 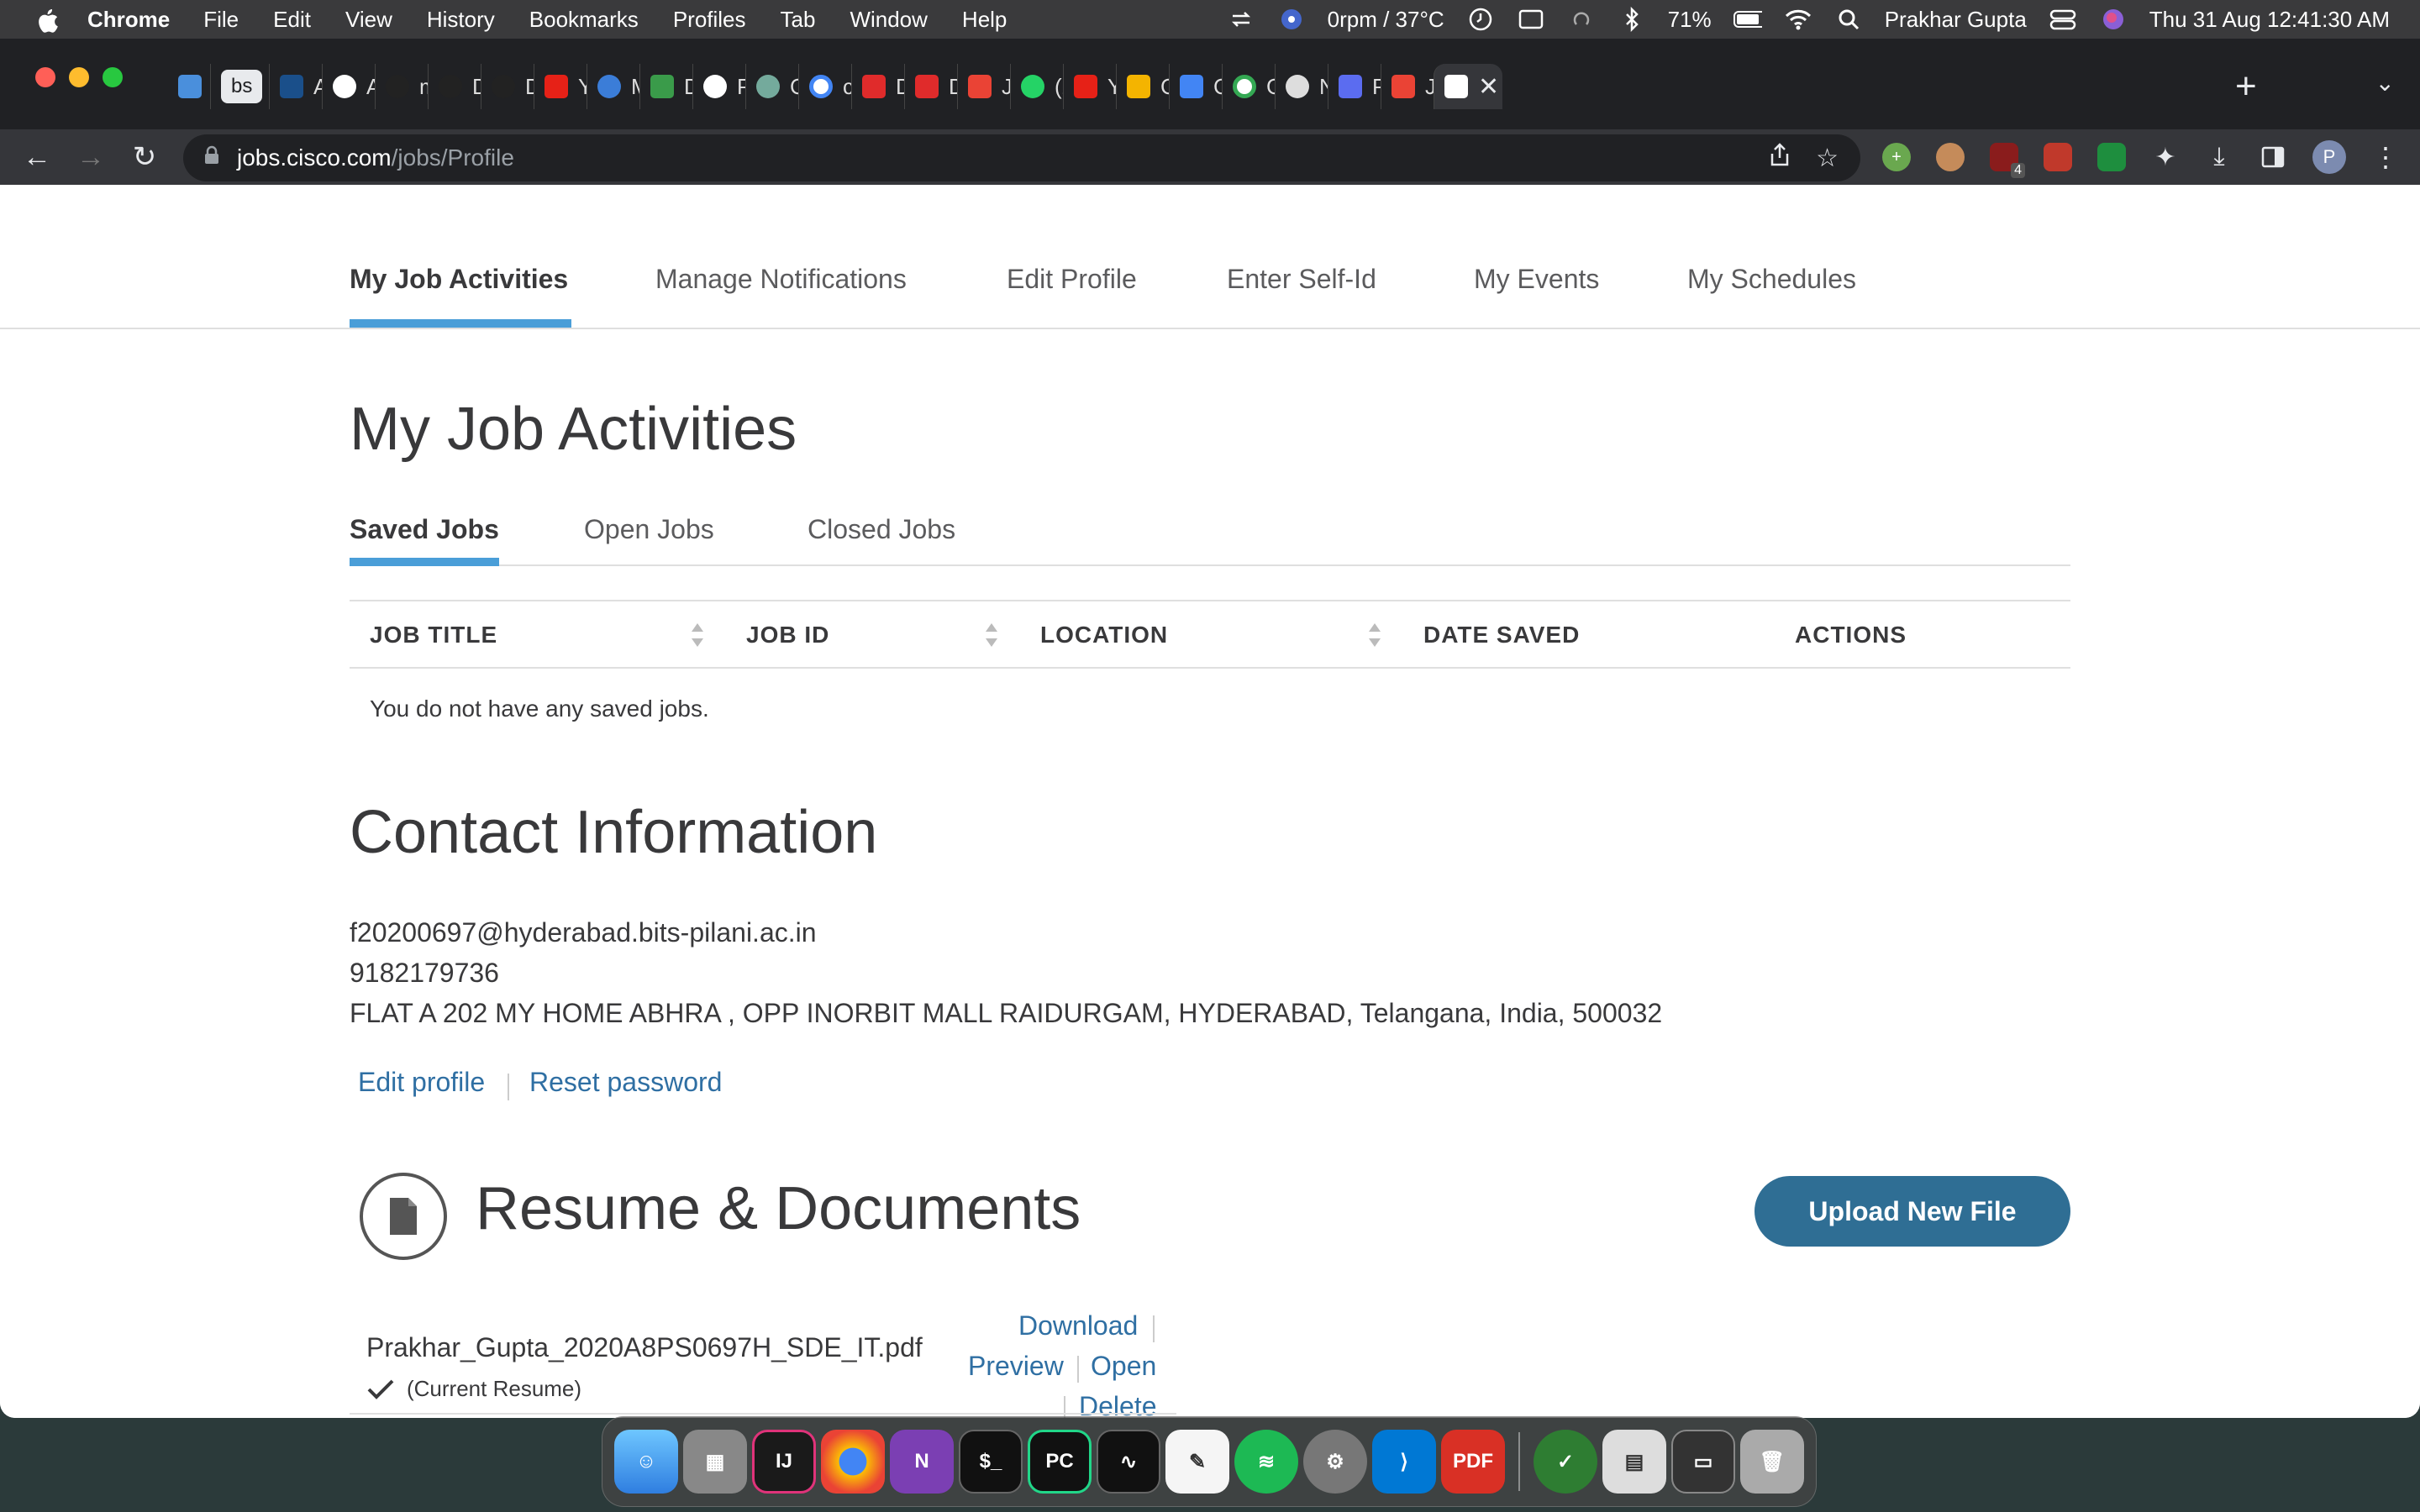 What do you see at coordinates (646, 1462) in the screenshot?
I see `finder-icon: ☺` at bounding box center [646, 1462].